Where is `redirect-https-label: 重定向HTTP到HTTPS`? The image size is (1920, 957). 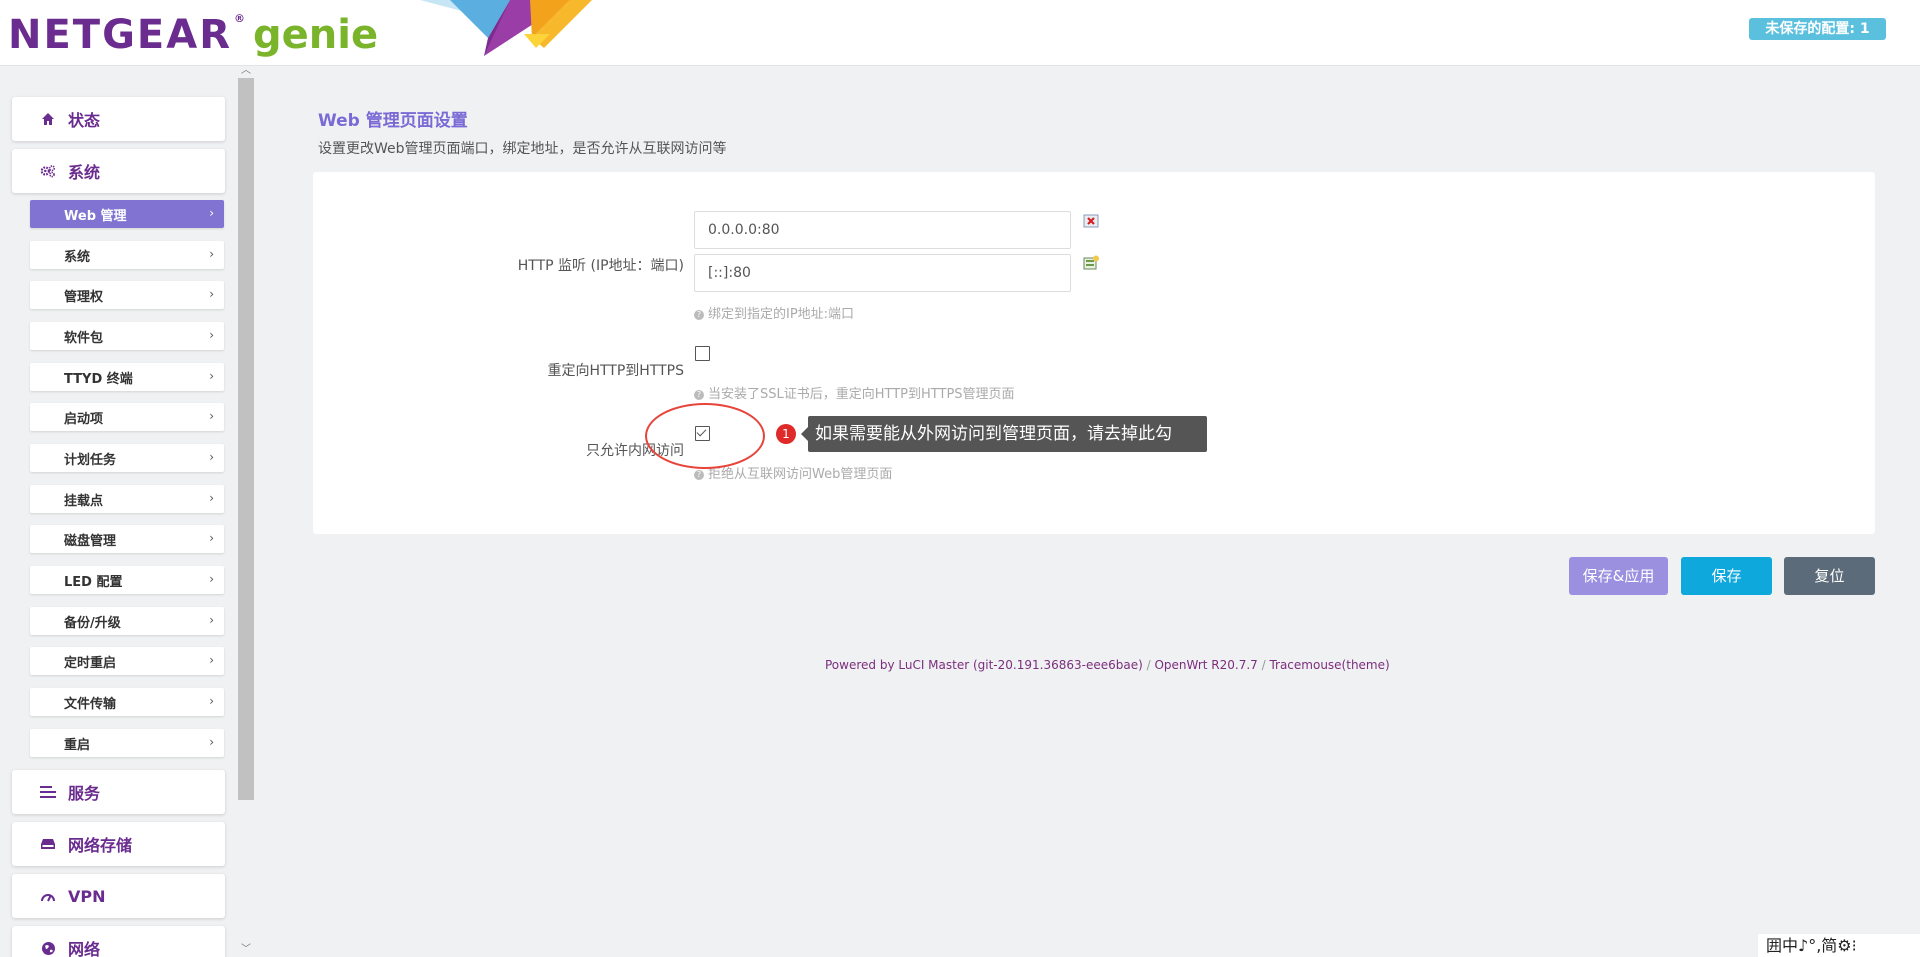
redirect-https-label: 重定向HTTP到HTTPS is located at coordinates (615, 371).